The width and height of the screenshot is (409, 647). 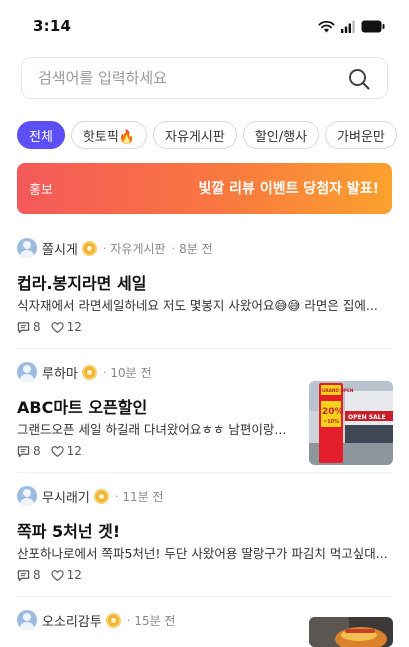 What do you see at coordinates (41, 190) in the screenshot?
I see `banner-tag: 홍보` at bounding box center [41, 190].